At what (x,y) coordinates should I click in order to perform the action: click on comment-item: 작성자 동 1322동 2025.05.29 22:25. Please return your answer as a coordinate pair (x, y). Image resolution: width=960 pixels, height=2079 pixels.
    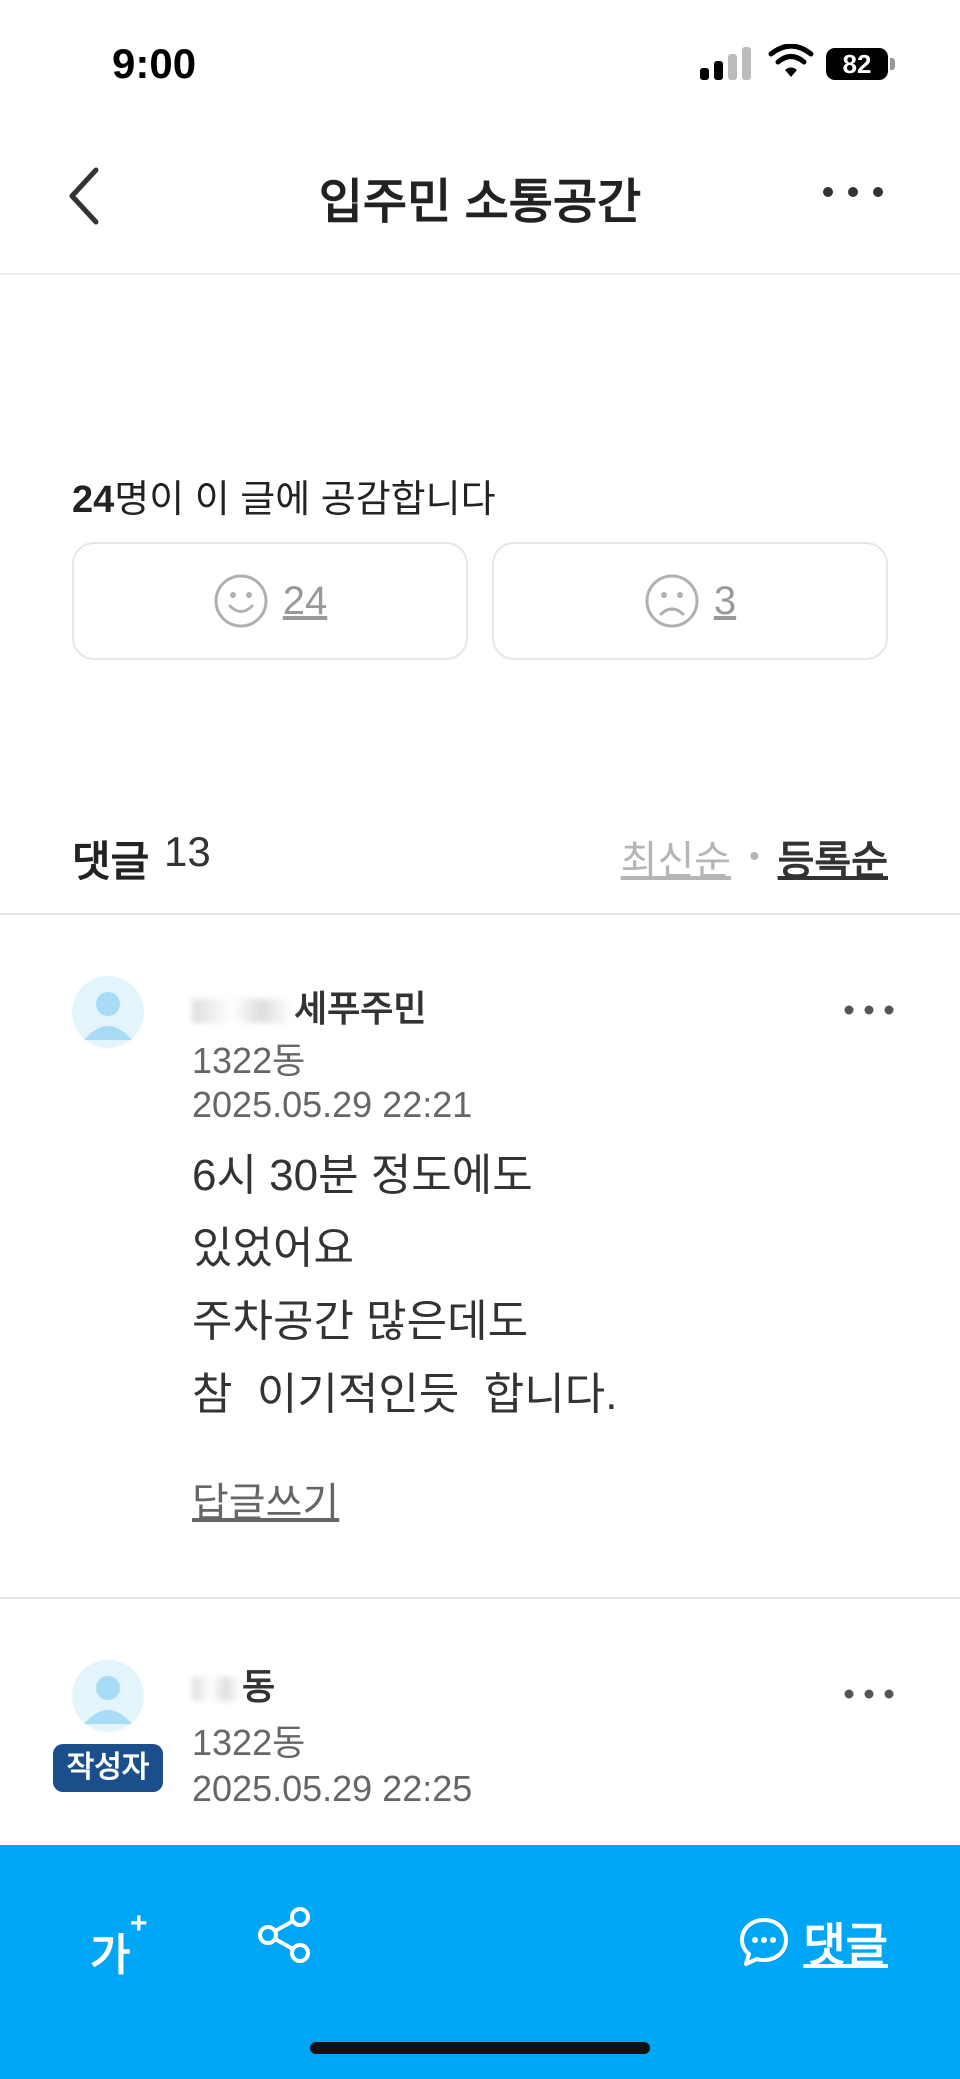
    Looking at the image, I should click on (480, 1721).